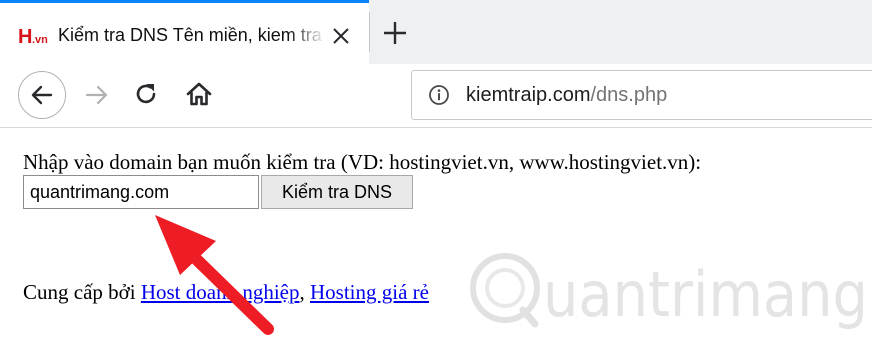 The height and width of the screenshot is (339, 872). What do you see at coordinates (341, 36) in the screenshot?
I see `close-icon` at bounding box center [341, 36].